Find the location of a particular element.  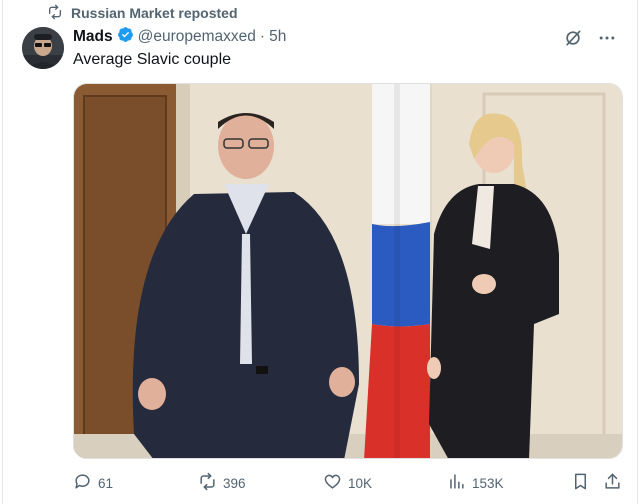

grok-icon is located at coordinates (573, 40).